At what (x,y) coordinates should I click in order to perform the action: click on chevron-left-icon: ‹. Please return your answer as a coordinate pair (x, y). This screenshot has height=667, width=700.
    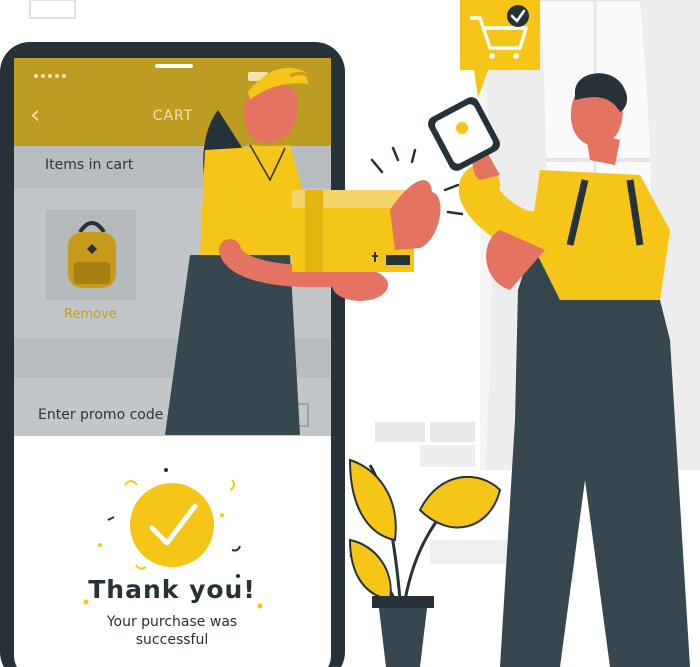
    Looking at the image, I should click on (35, 115).